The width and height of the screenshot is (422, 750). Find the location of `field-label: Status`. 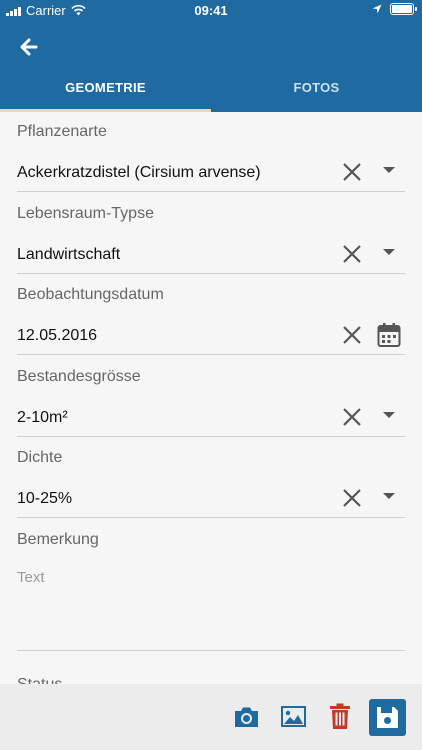

field-label: Status is located at coordinates (39, 680).